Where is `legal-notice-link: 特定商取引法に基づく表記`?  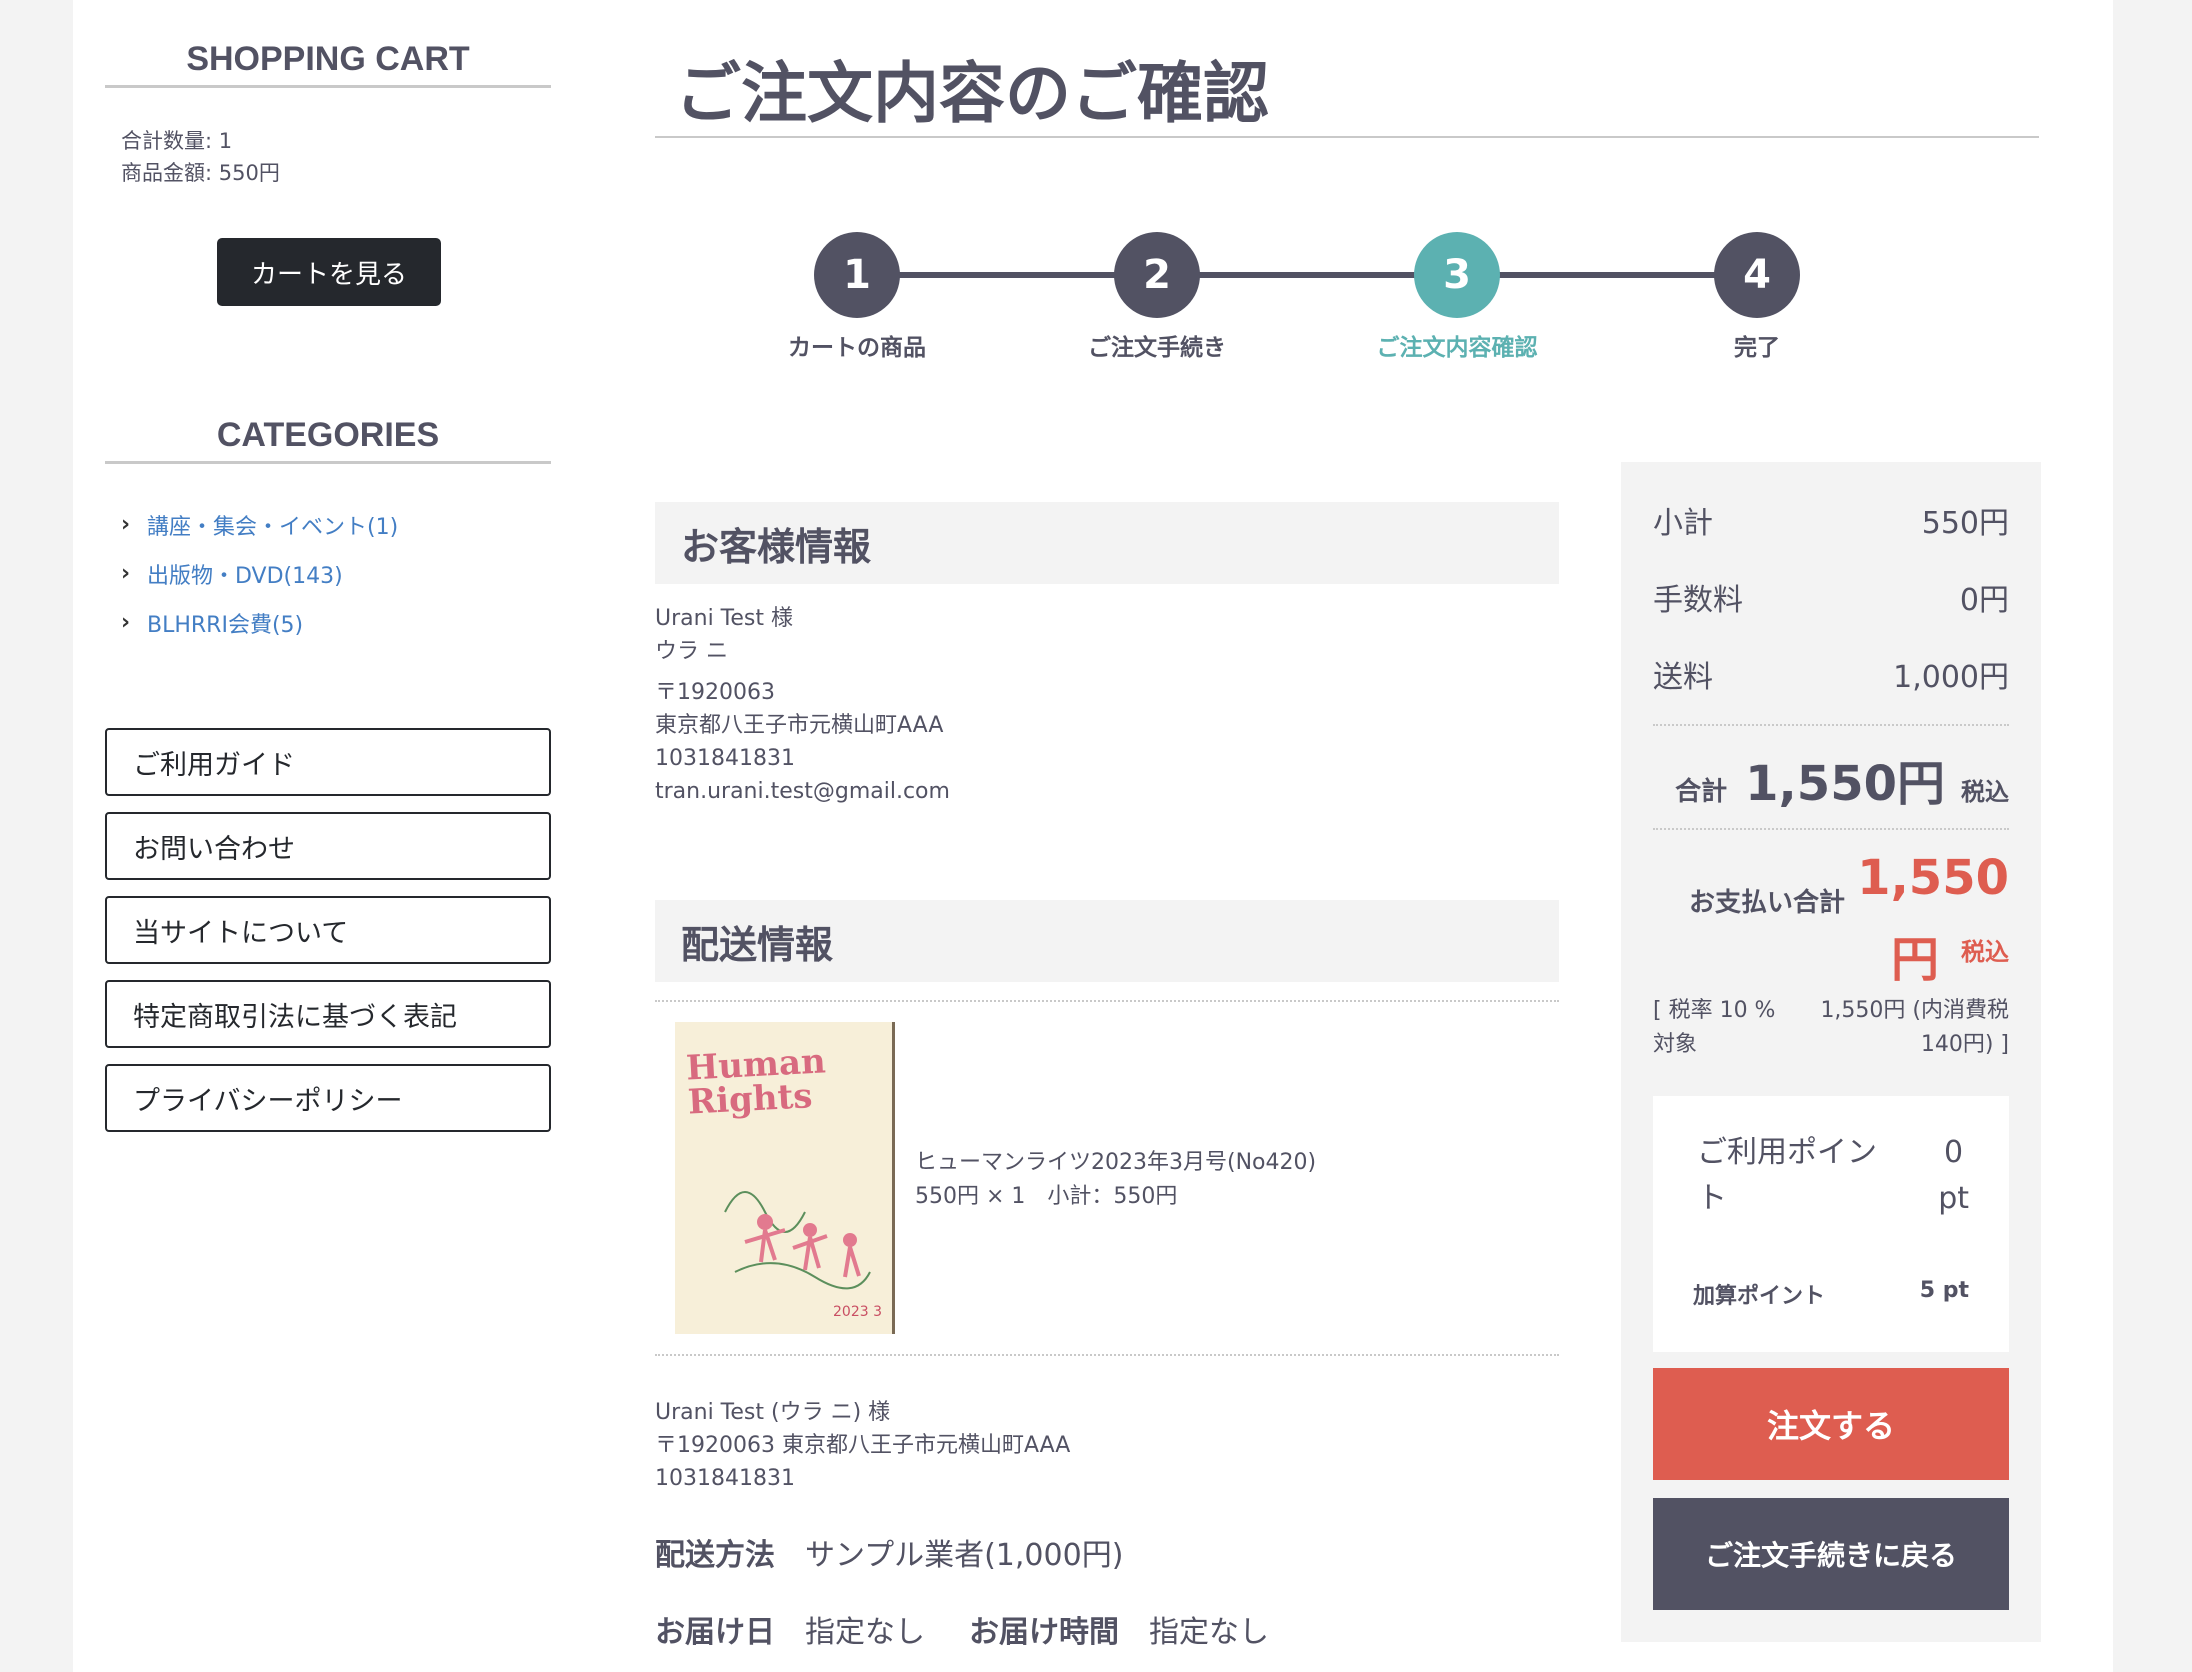
legal-notice-link: 特定商取引法に基づく表記 is located at coordinates (328, 1014).